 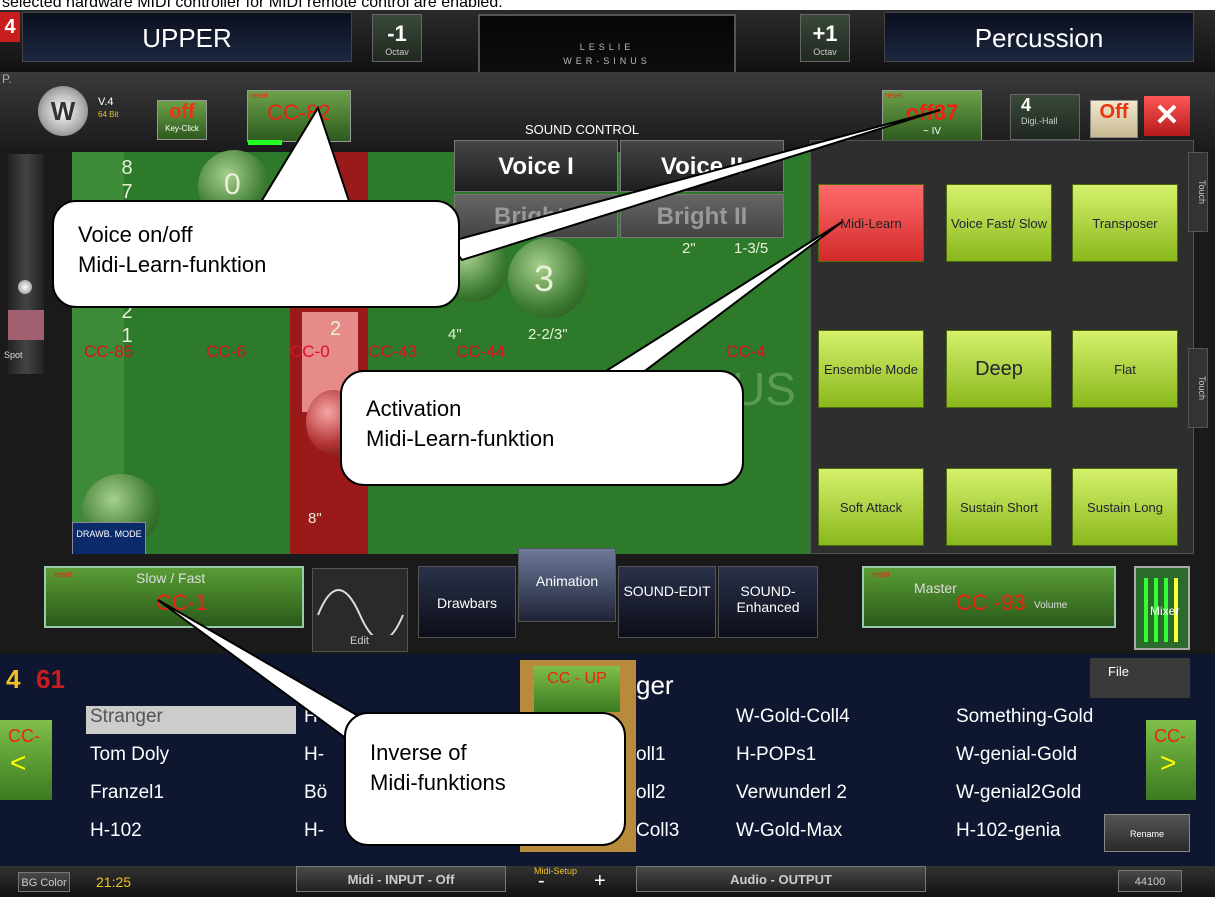 What do you see at coordinates (485, 779) in the screenshot?
I see `callout-inverse: Inverse of Midi-funktions` at bounding box center [485, 779].